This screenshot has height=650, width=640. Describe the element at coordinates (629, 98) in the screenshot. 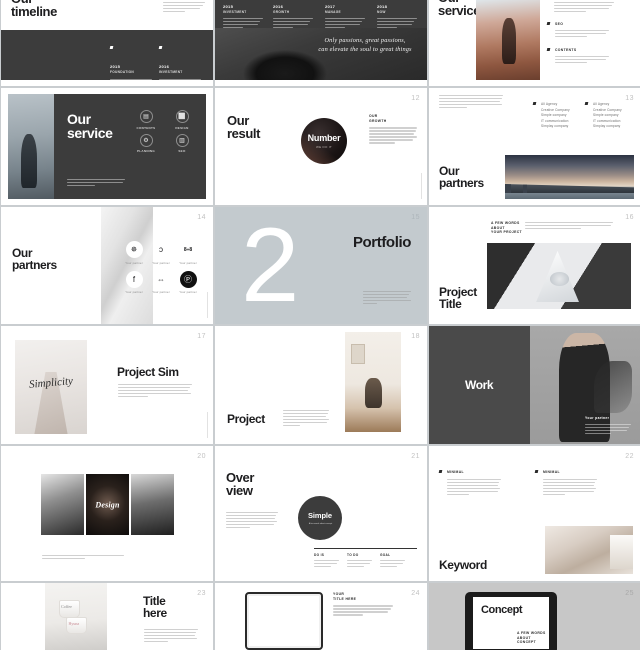

I see `slide-number: 13` at that location.